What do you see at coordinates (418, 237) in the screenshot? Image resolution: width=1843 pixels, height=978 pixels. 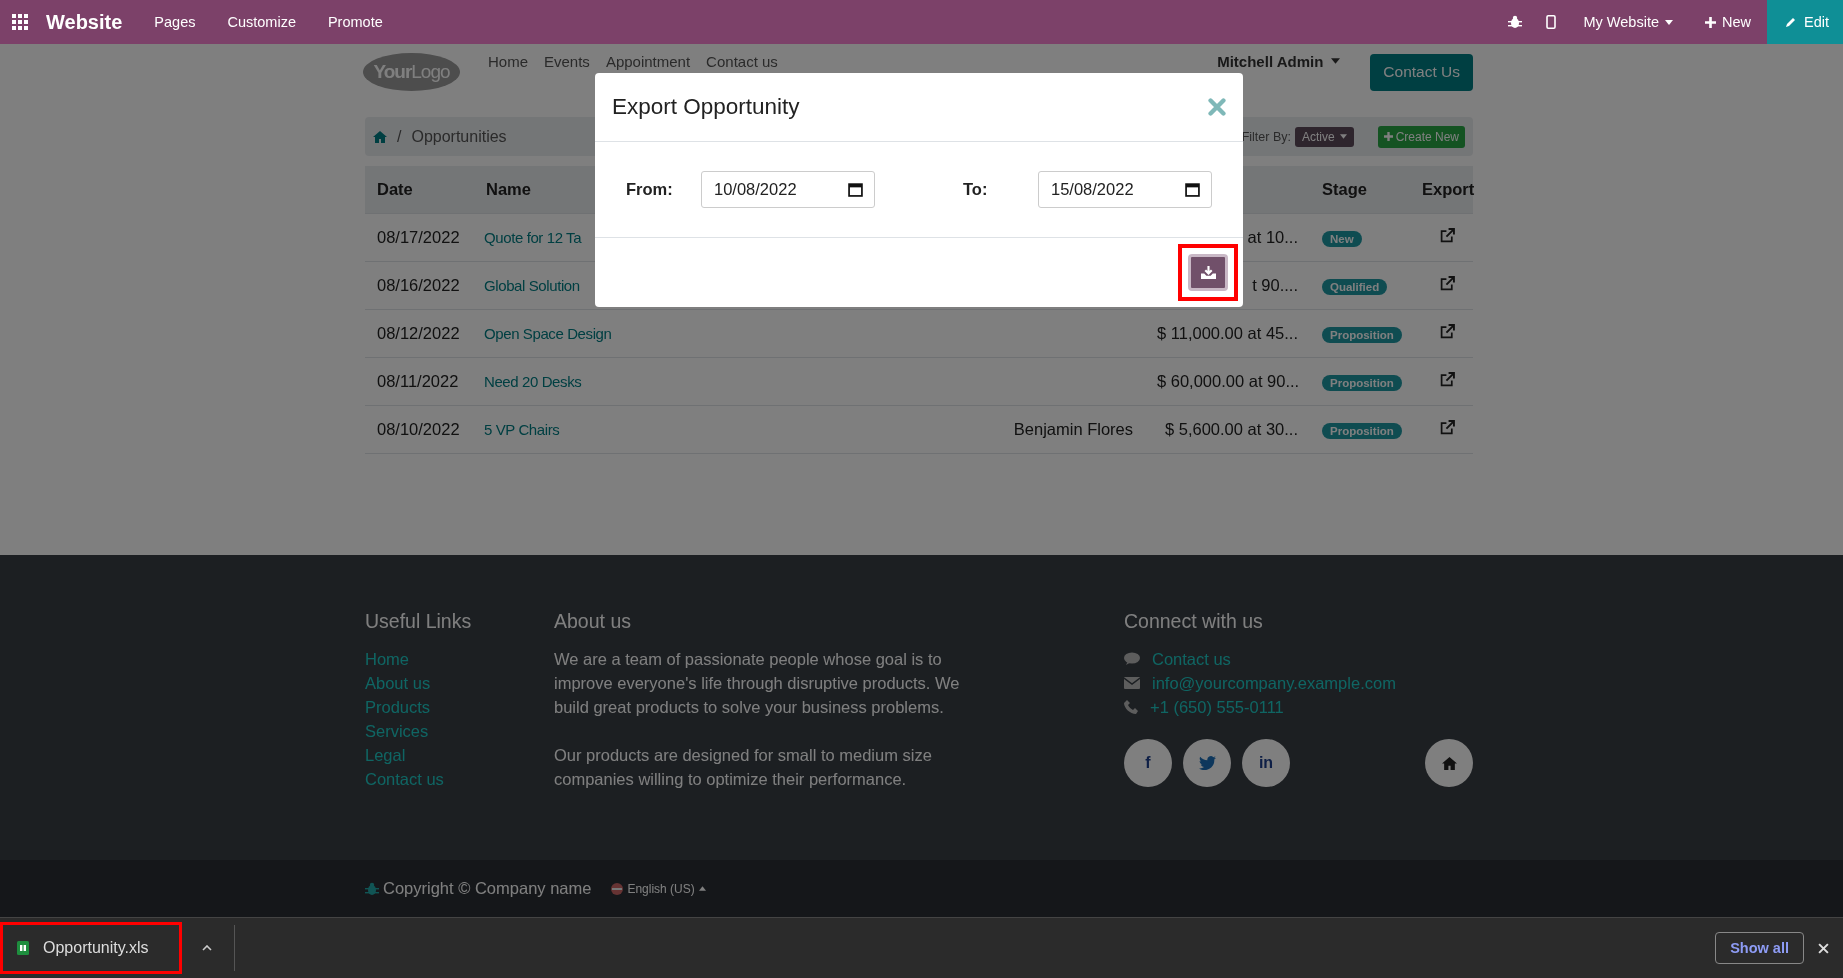 I see `date-cell: 08/17/2022` at bounding box center [418, 237].